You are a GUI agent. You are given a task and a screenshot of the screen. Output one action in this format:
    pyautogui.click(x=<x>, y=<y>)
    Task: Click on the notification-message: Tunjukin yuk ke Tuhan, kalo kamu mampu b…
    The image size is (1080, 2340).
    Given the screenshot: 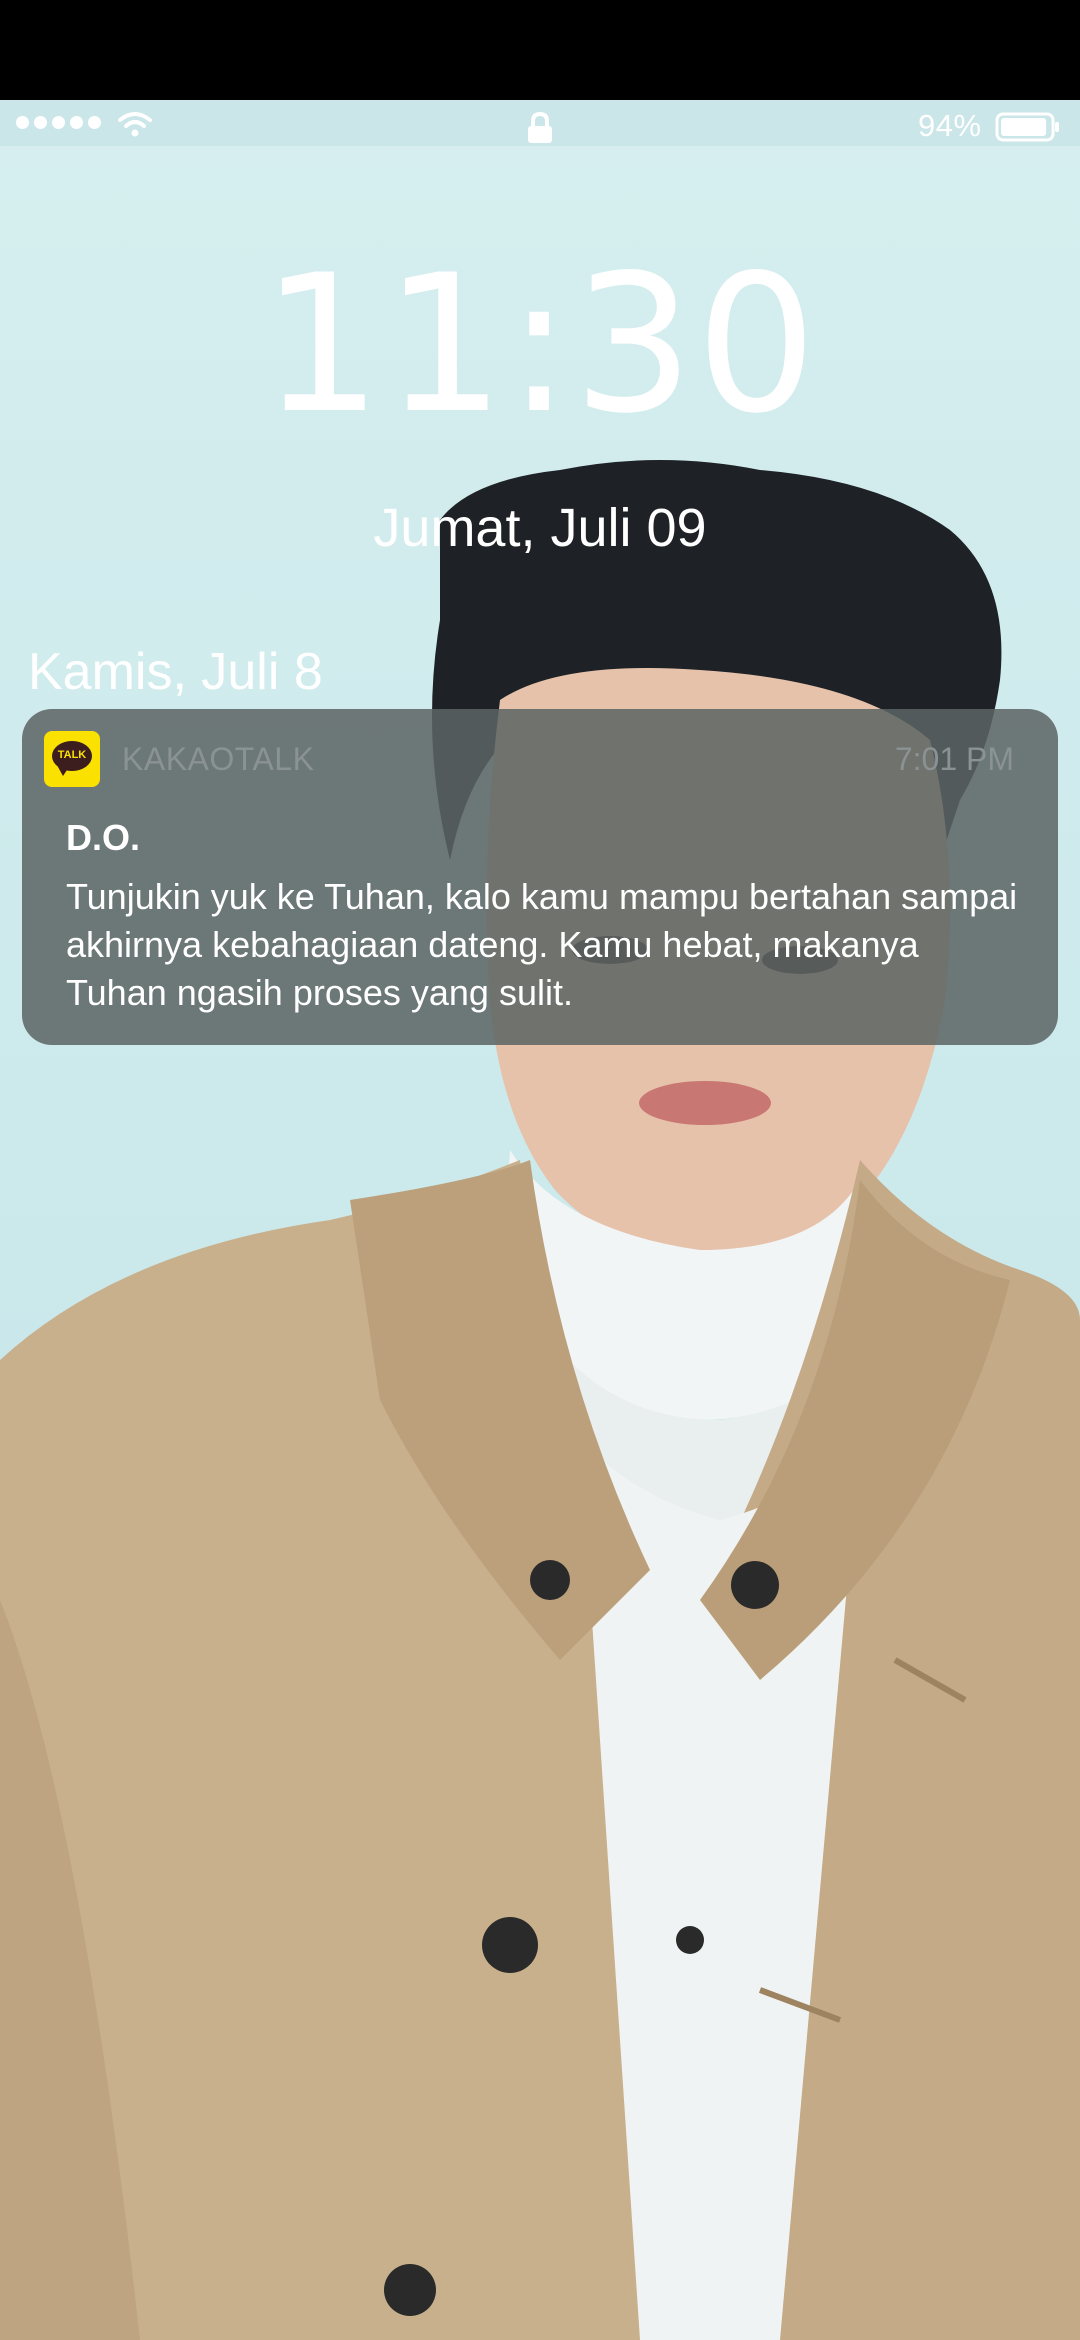 What is the action you would take?
    pyautogui.click(x=542, y=944)
    